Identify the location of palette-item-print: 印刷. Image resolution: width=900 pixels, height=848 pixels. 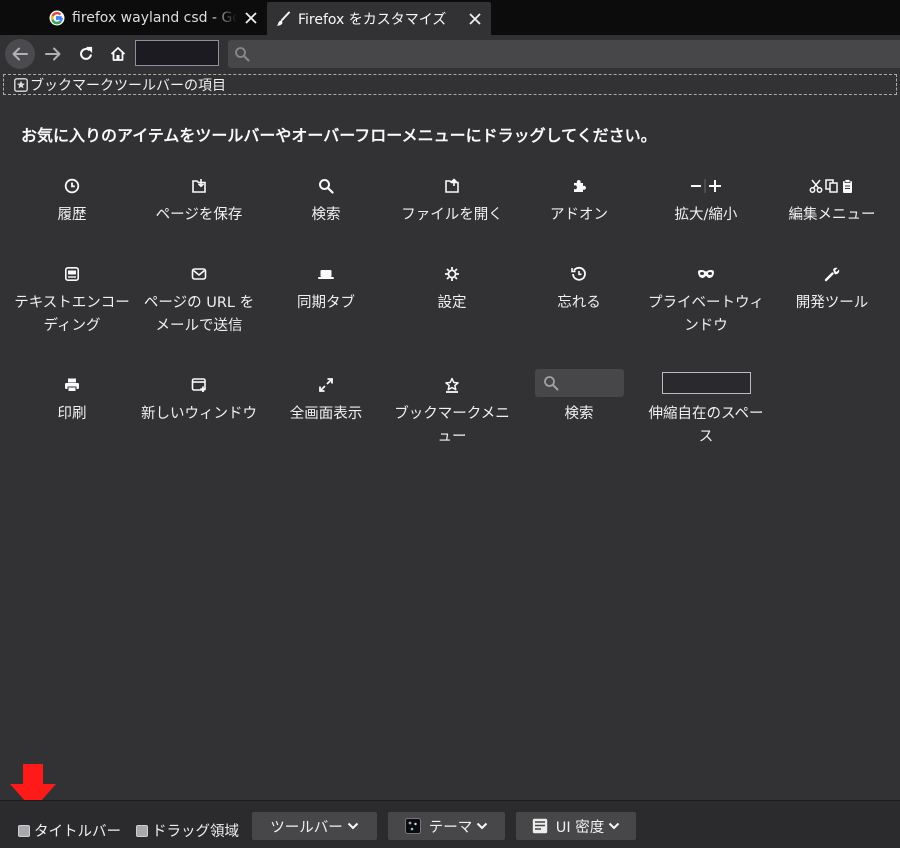
(72, 400).